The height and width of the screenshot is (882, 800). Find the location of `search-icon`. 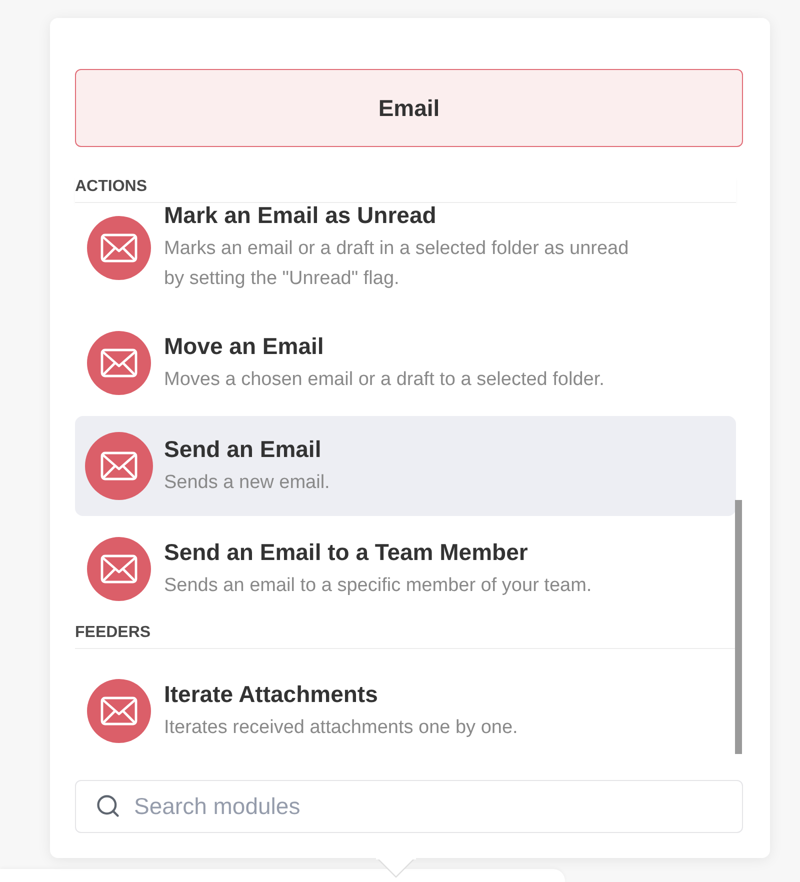

search-icon is located at coordinates (108, 806).